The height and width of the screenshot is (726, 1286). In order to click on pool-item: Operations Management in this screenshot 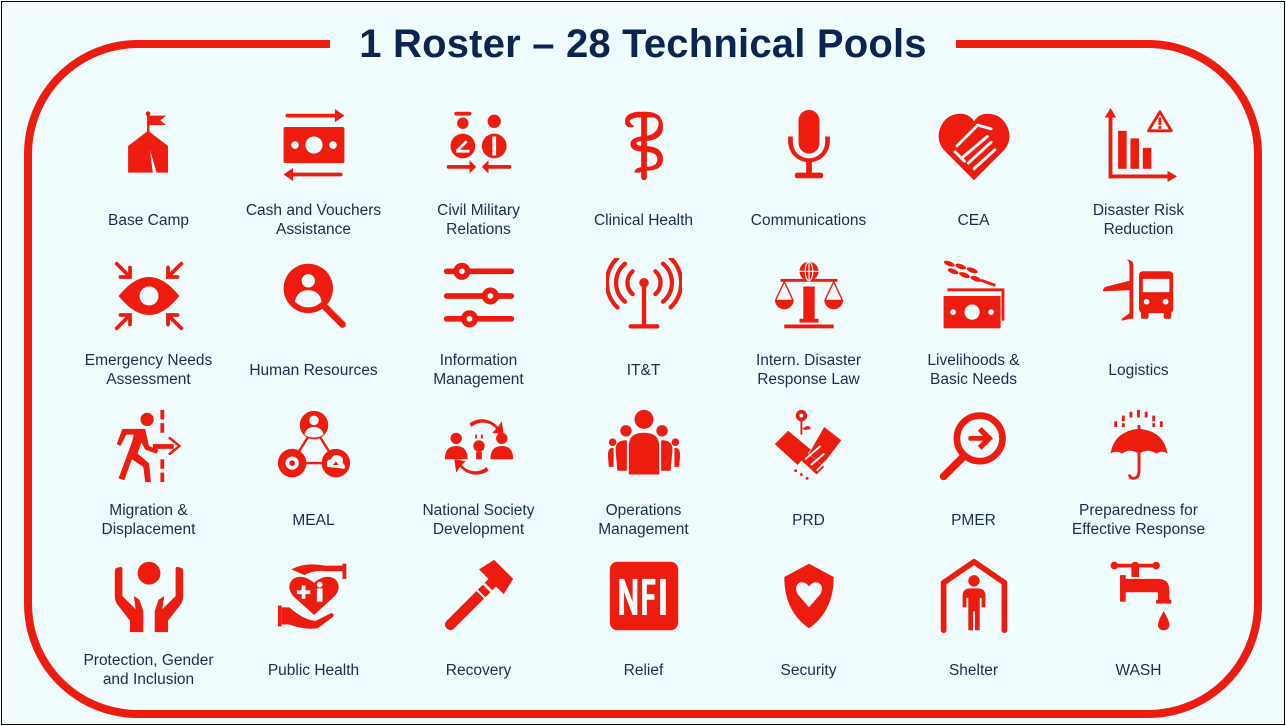, I will do `click(643, 475)`.